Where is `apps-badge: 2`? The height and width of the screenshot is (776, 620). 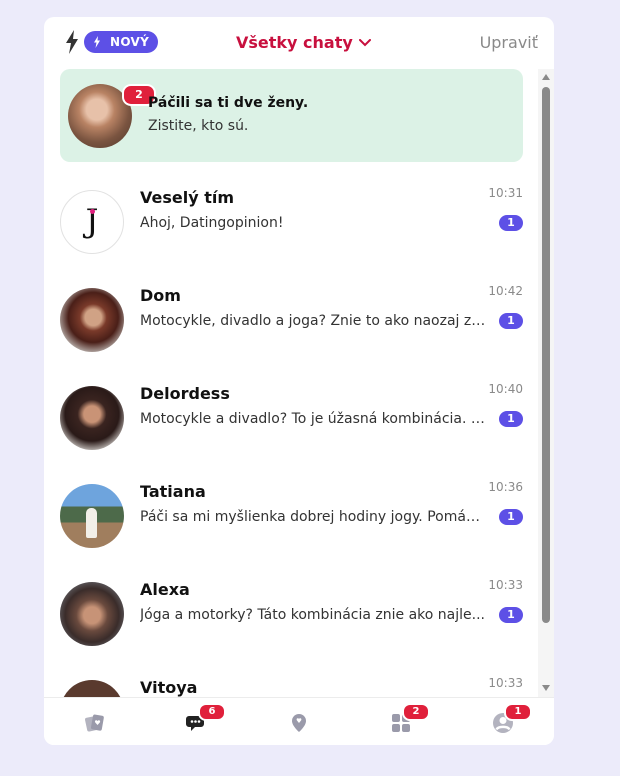
apps-badge: 2 is located at coordinates (416, 712).